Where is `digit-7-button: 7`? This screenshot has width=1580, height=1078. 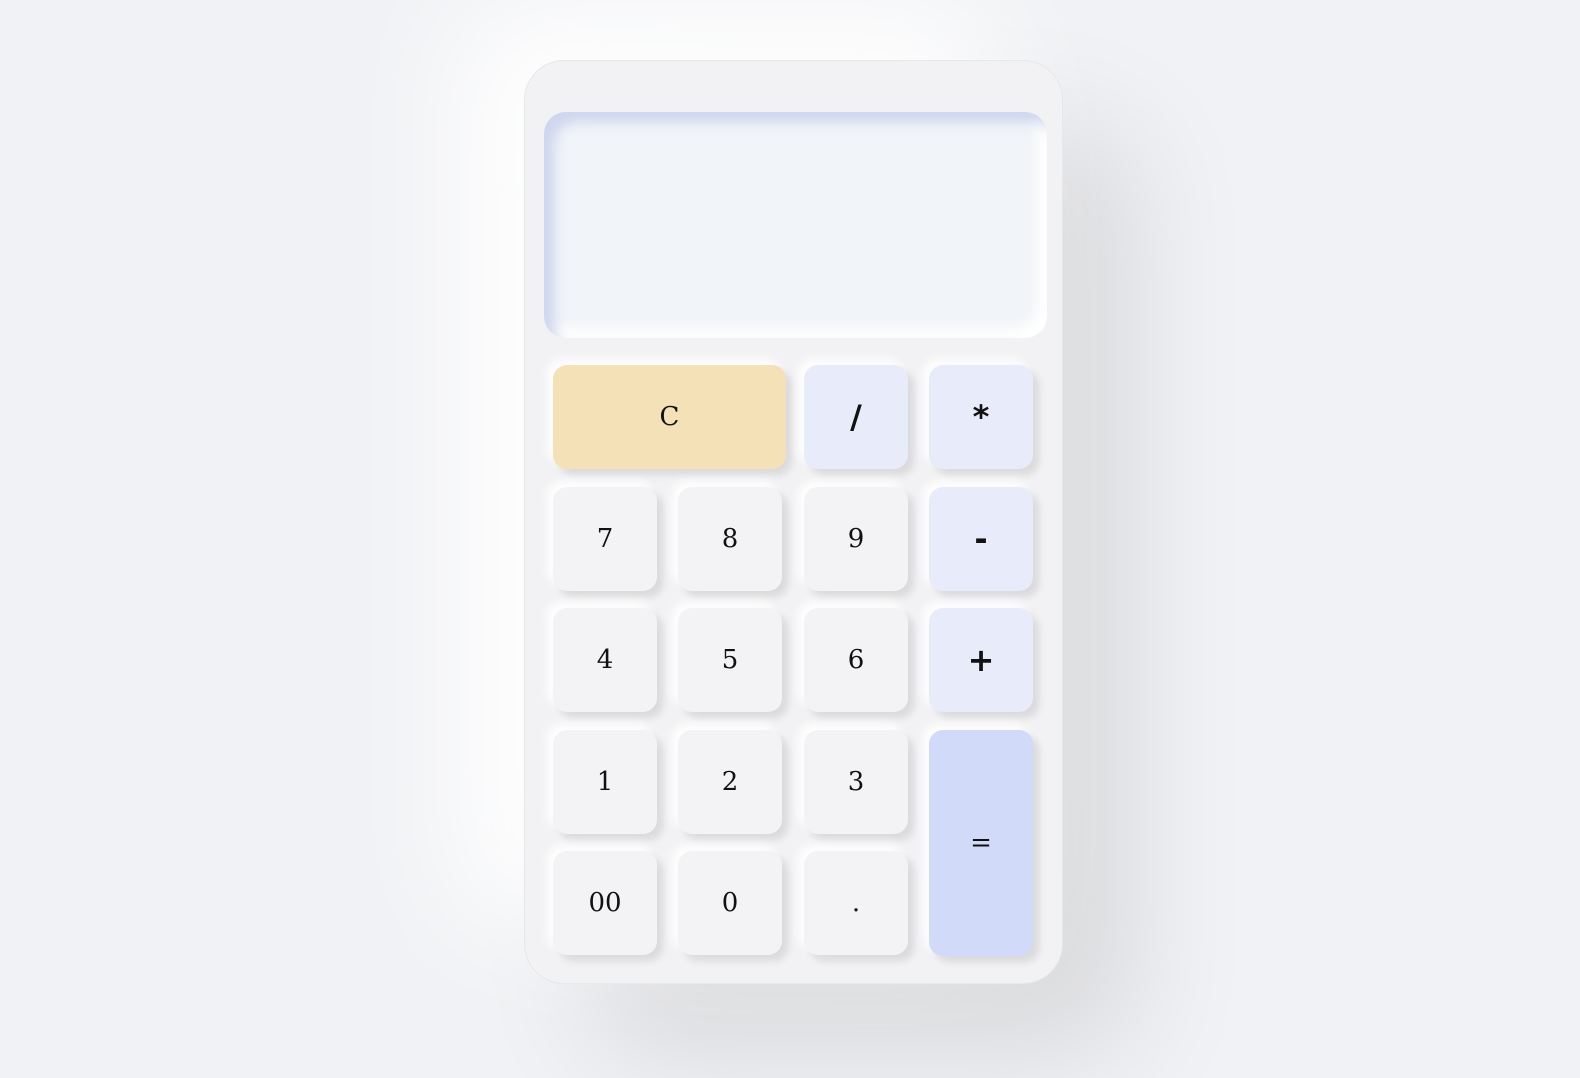
digit-7-button: 7 is located at coordinates (605, 539).